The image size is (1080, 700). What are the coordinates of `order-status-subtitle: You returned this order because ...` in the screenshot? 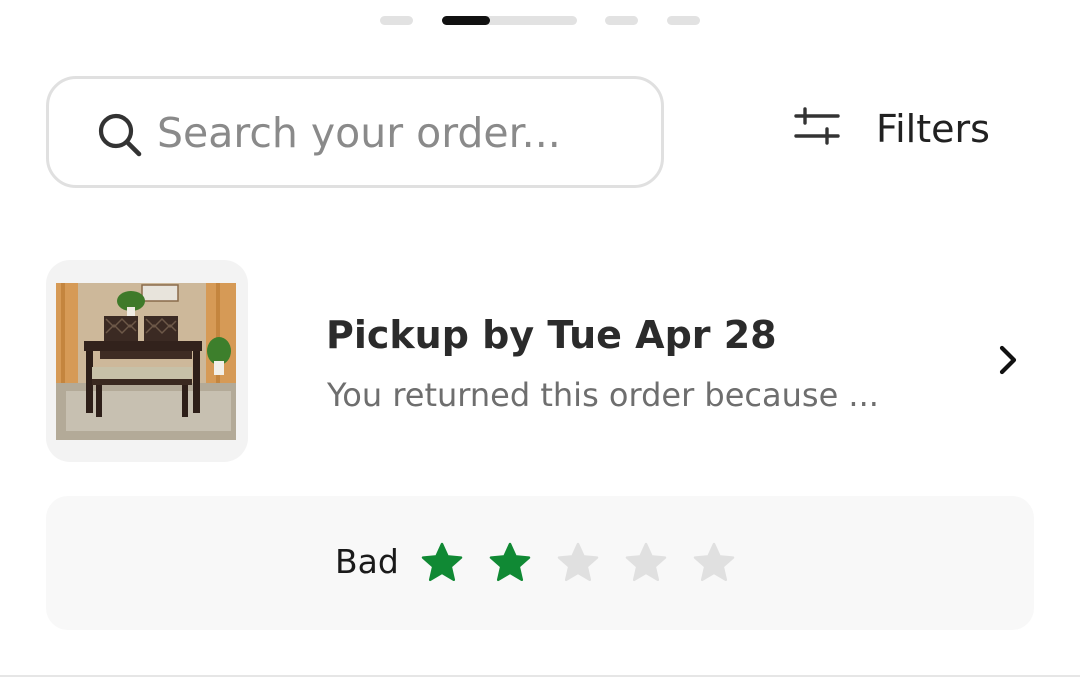 It's located at (603, 395).